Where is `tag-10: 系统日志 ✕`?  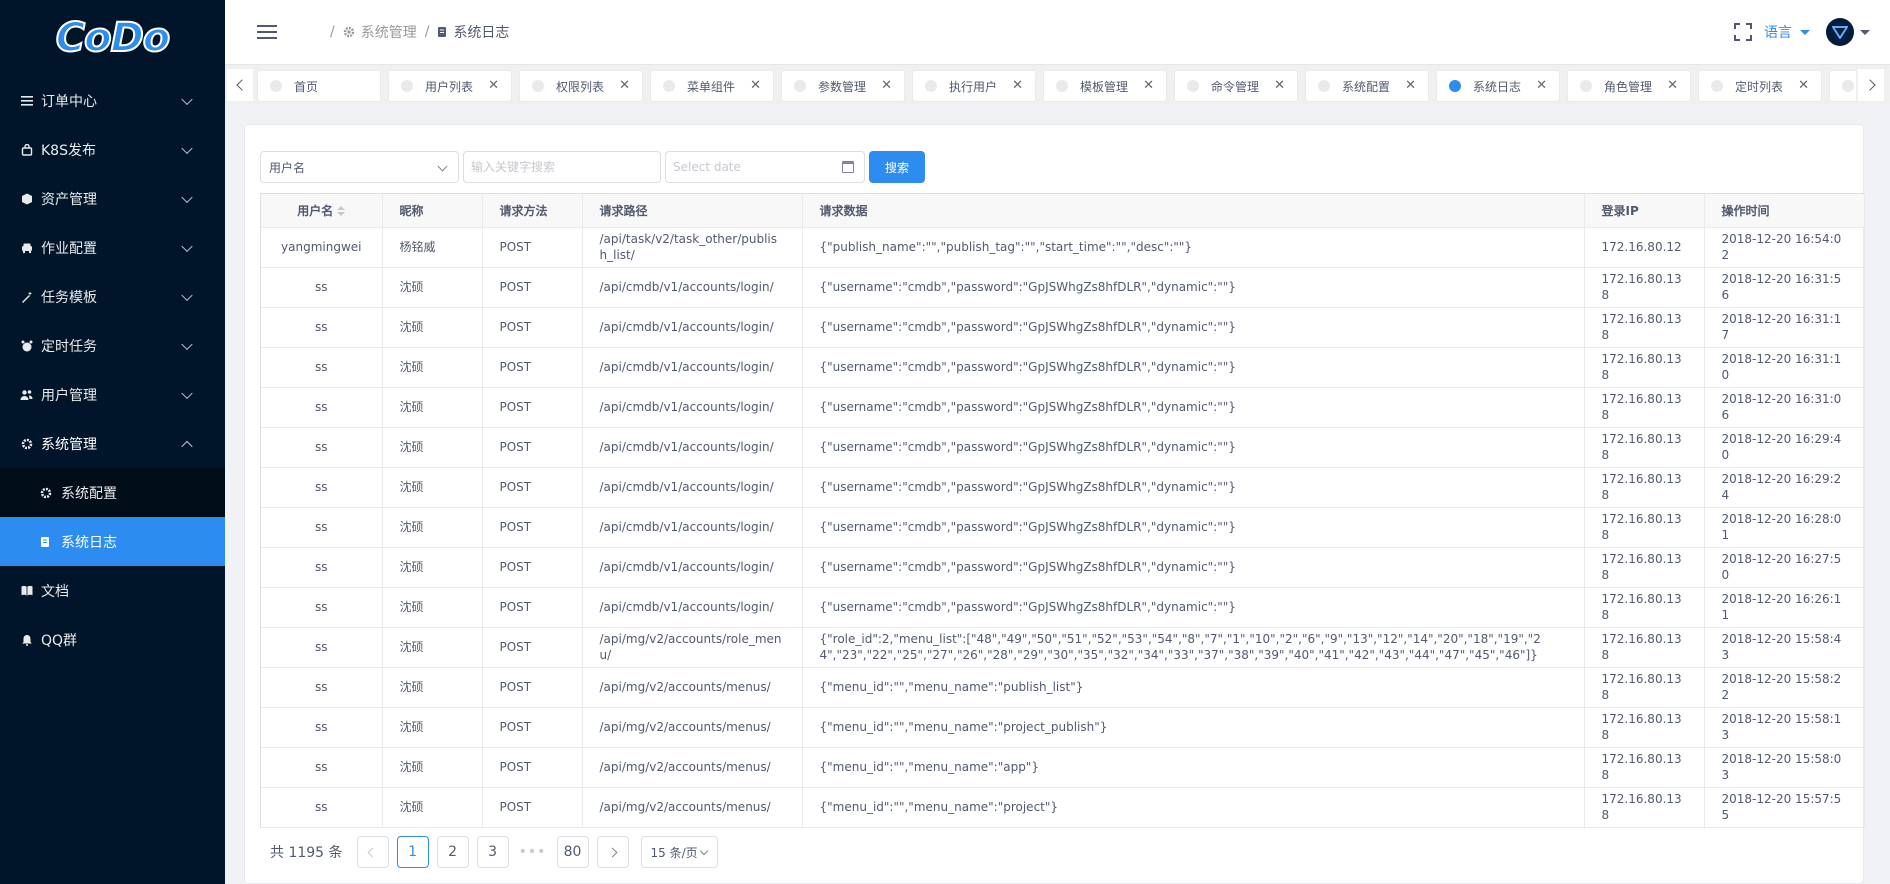 tag-10: 系统日志 ✕ is located at coordinates (1498, 86).